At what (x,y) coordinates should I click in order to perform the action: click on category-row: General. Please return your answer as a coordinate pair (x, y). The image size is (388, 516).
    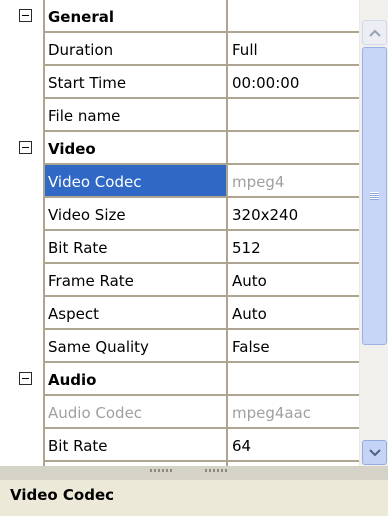
    Looking at the image, I should click on (179, 16).